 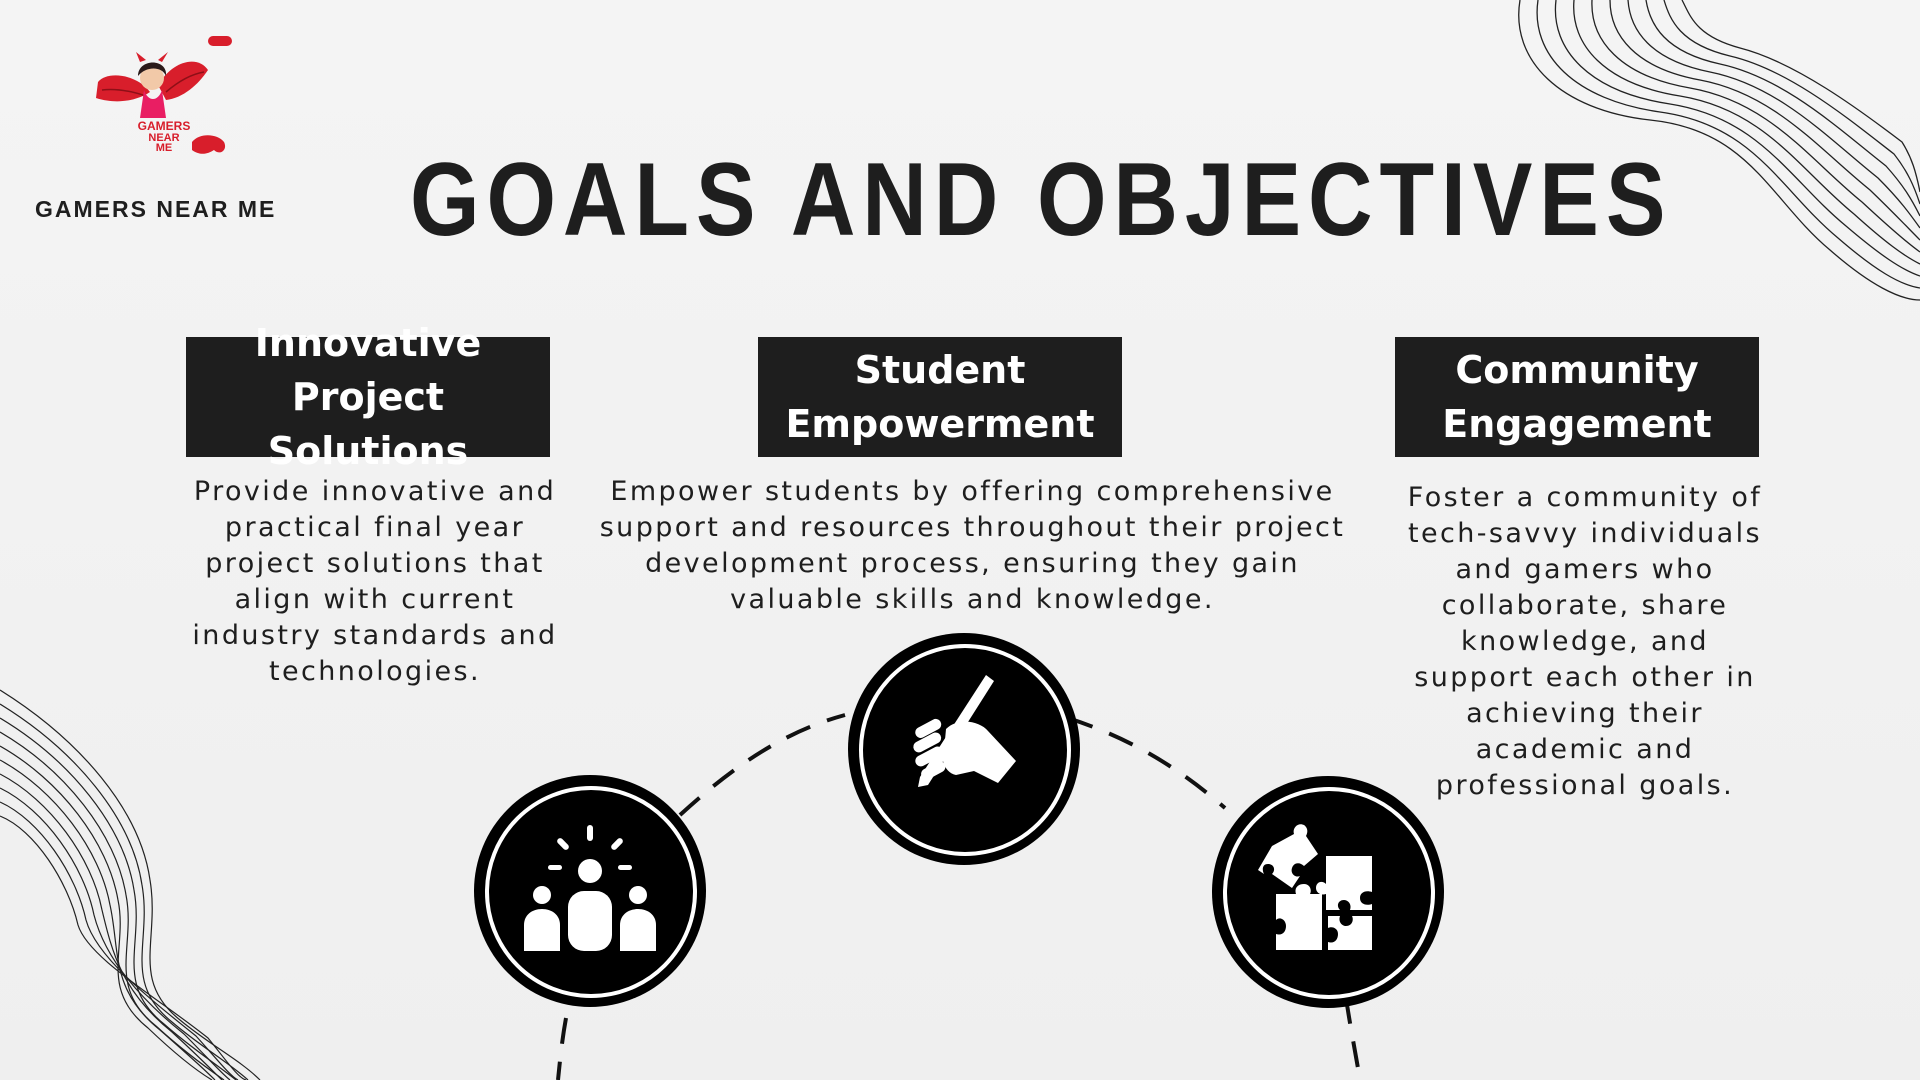 What do you see at coordinates (368, 397) in the screenshot?
I see `heading-innovative-project-solutions: Innovative Project Solutions` at bounding box center [368, 397].